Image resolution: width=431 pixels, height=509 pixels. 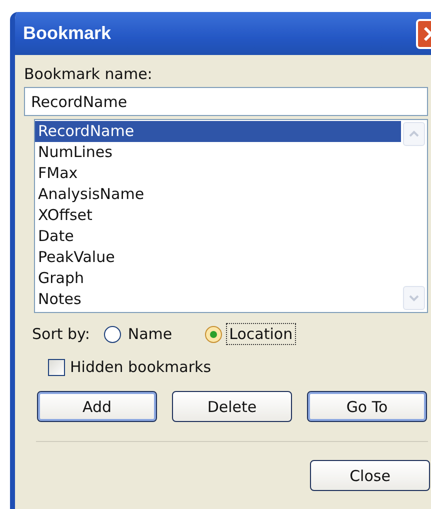 What do you see at coordinates (56, 367) in the screenshot?
I see `checkbox` at bounding box center [56, 367].